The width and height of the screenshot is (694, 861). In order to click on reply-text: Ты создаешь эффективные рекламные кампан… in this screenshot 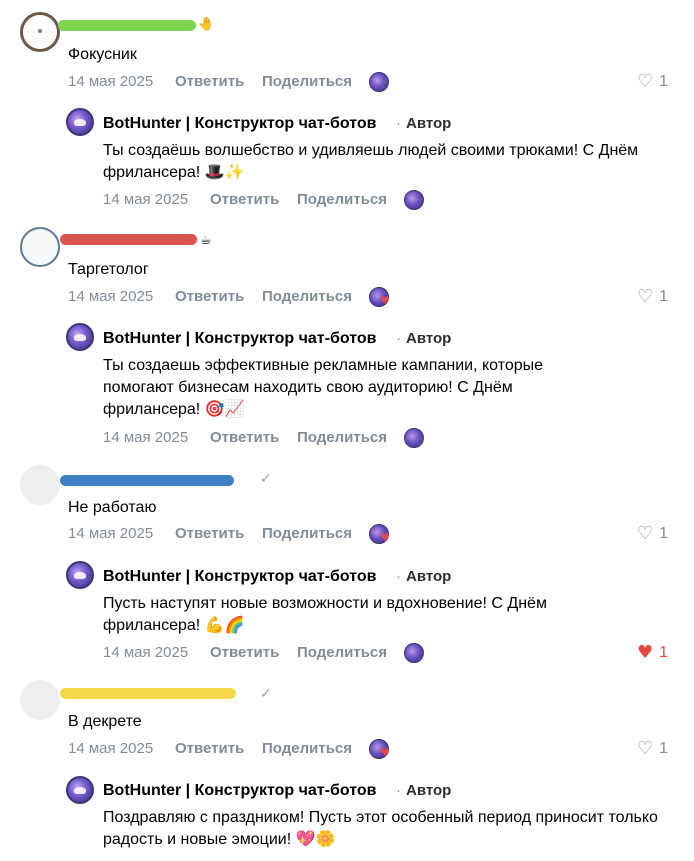, I will do `click(323, 387)`.